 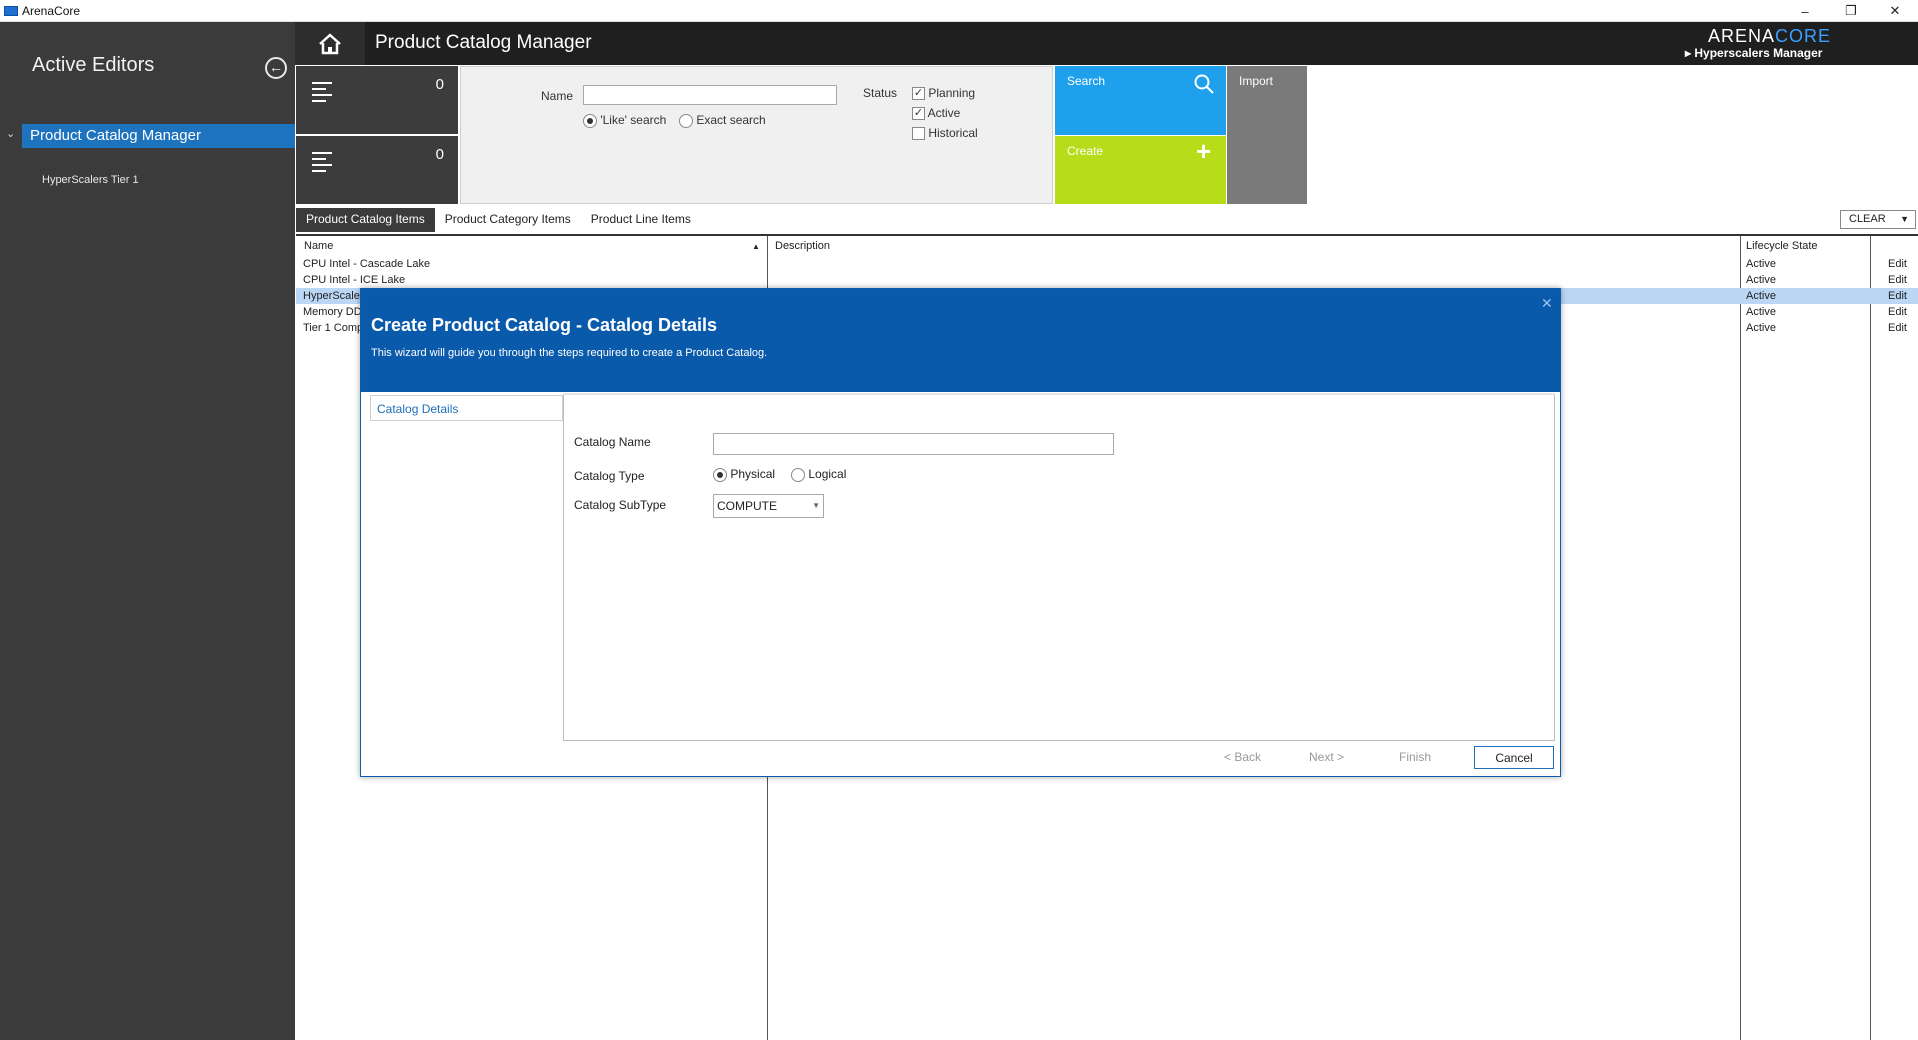 What do you see at coordinates (1782, 246) in the screenshot?
I see `column-header-lifecycle-state: Lifecycle State` at bounding box center [1782, 246].